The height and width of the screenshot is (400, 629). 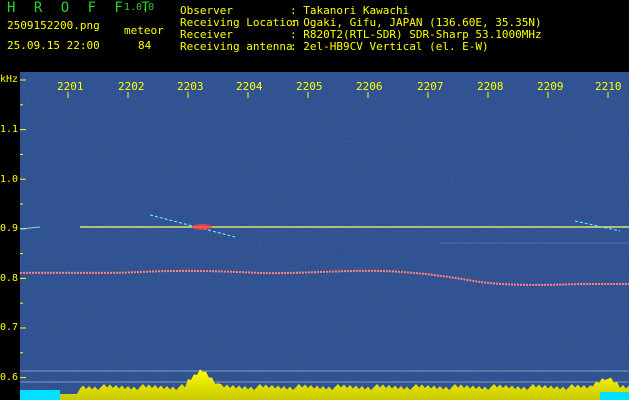 I want to click on y-tick-label: 1.1, so click(x=9, y=129).